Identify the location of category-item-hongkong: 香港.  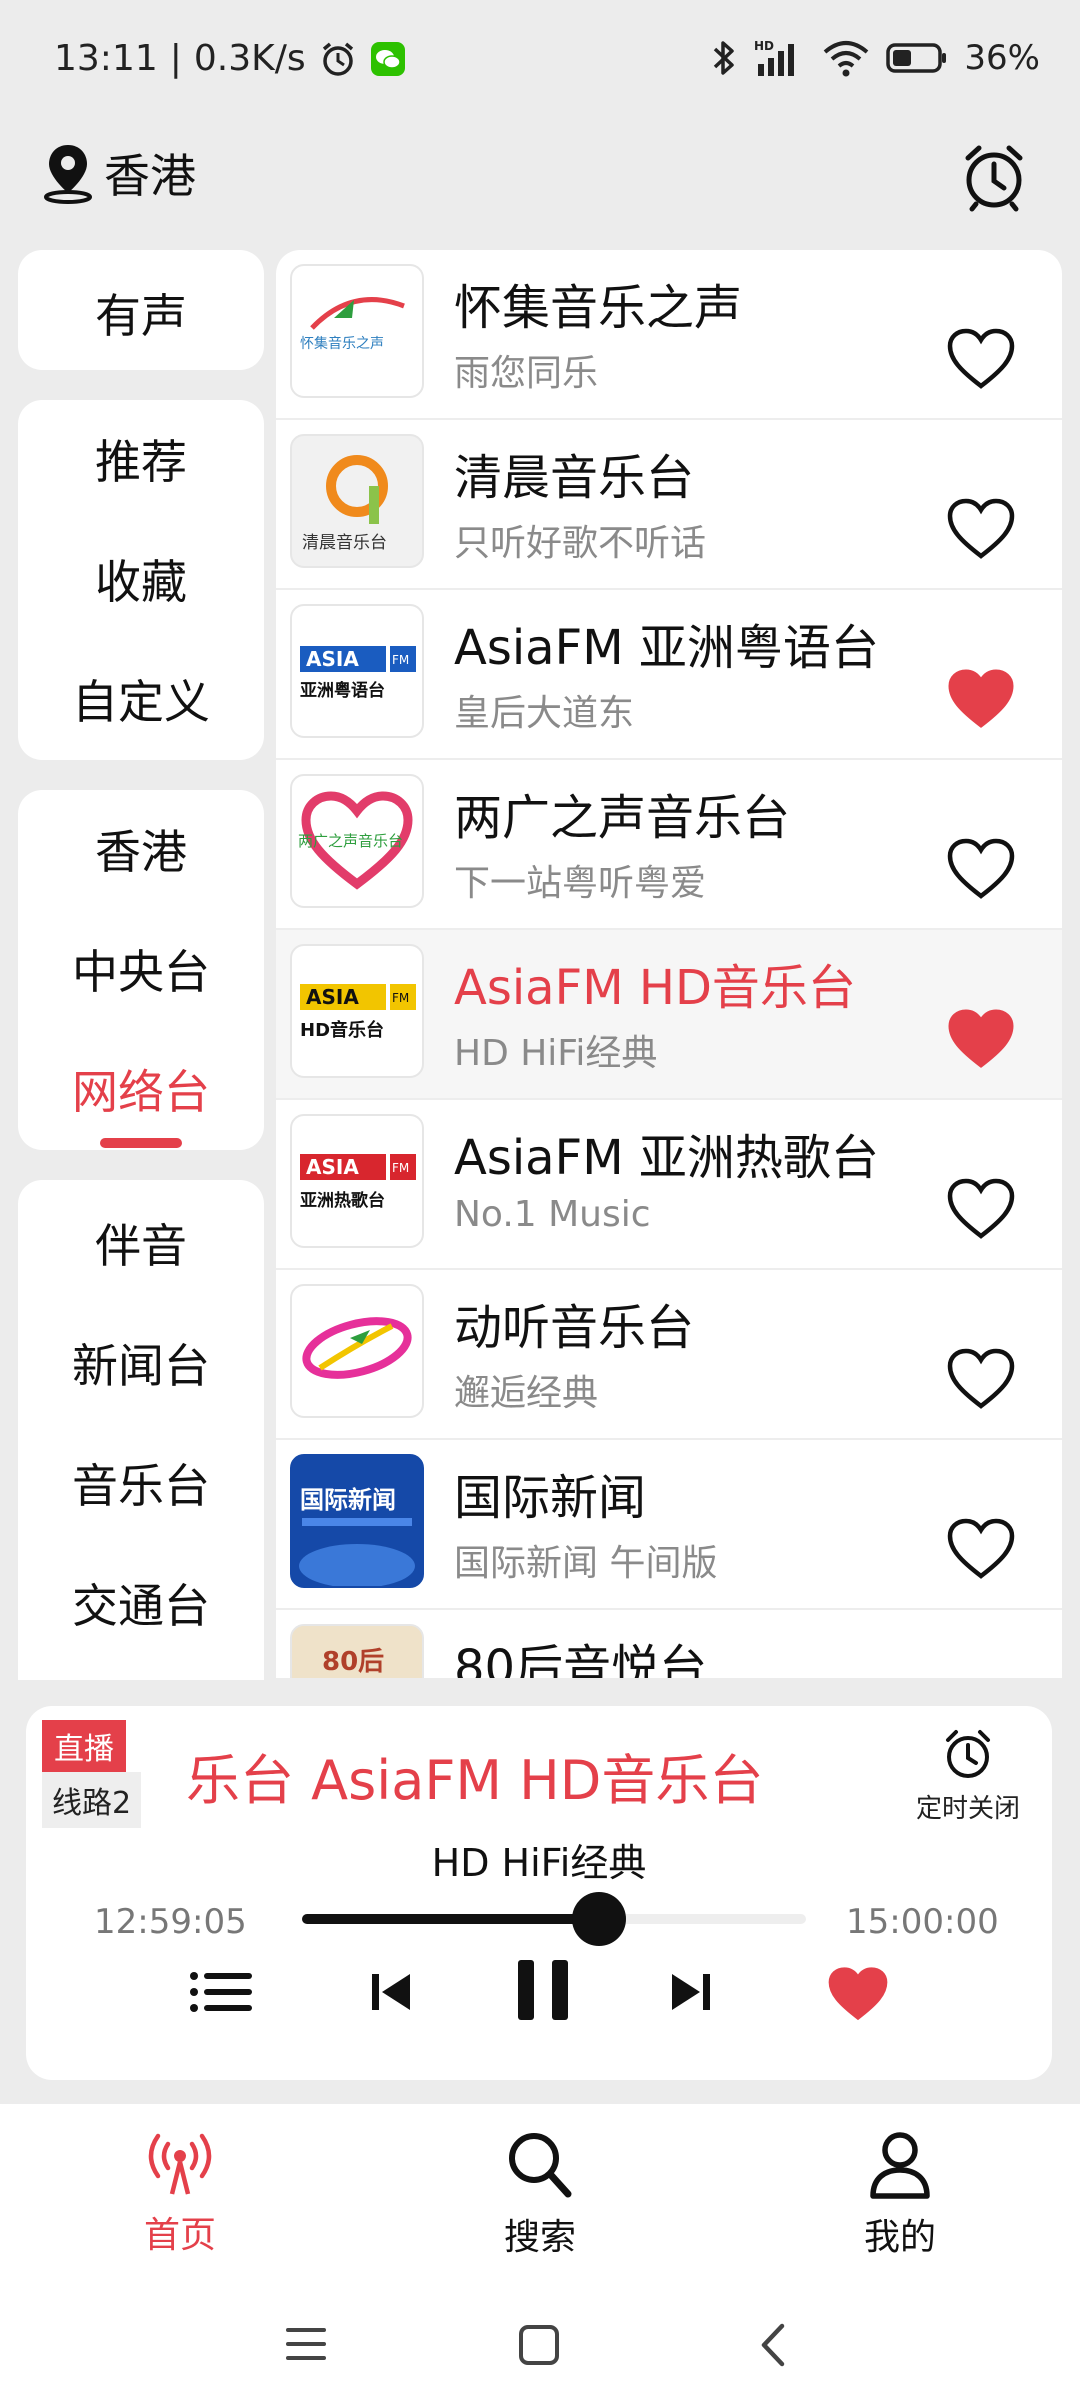
(141, 849).